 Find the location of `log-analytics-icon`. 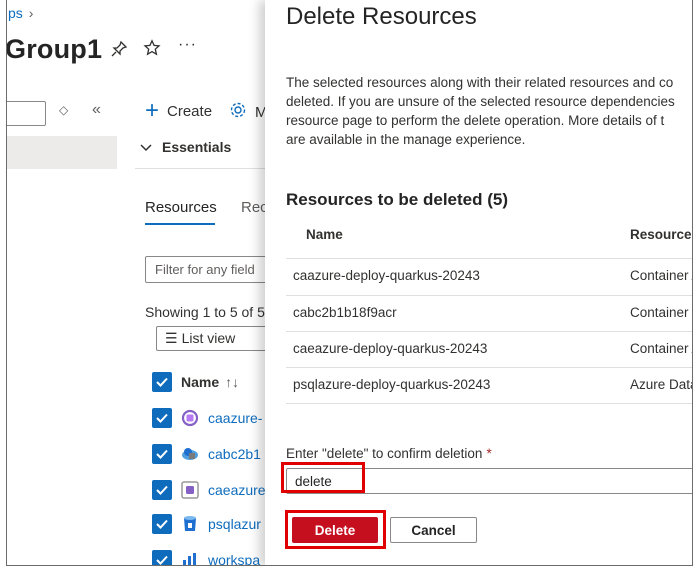

log-analytics-icon is located at coordinates (190, 557).